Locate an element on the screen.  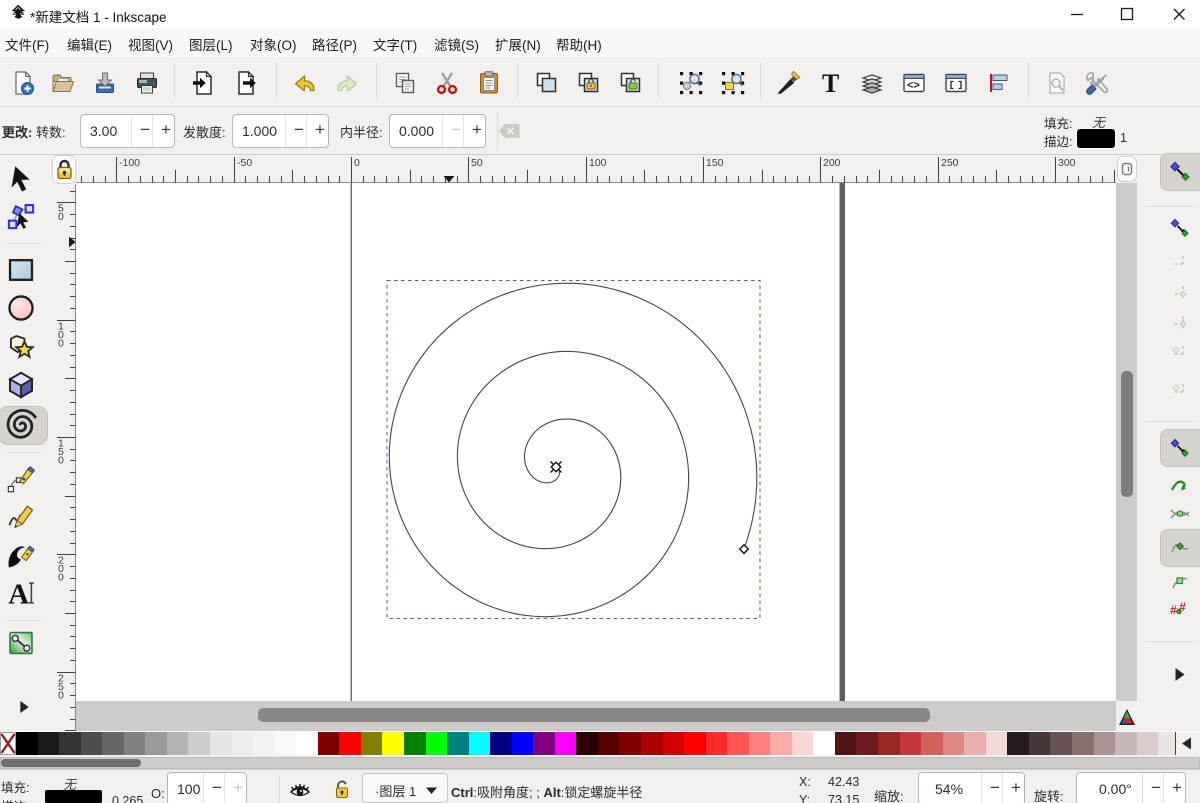
svg-text: 250 is located at coordinates (950, 163).